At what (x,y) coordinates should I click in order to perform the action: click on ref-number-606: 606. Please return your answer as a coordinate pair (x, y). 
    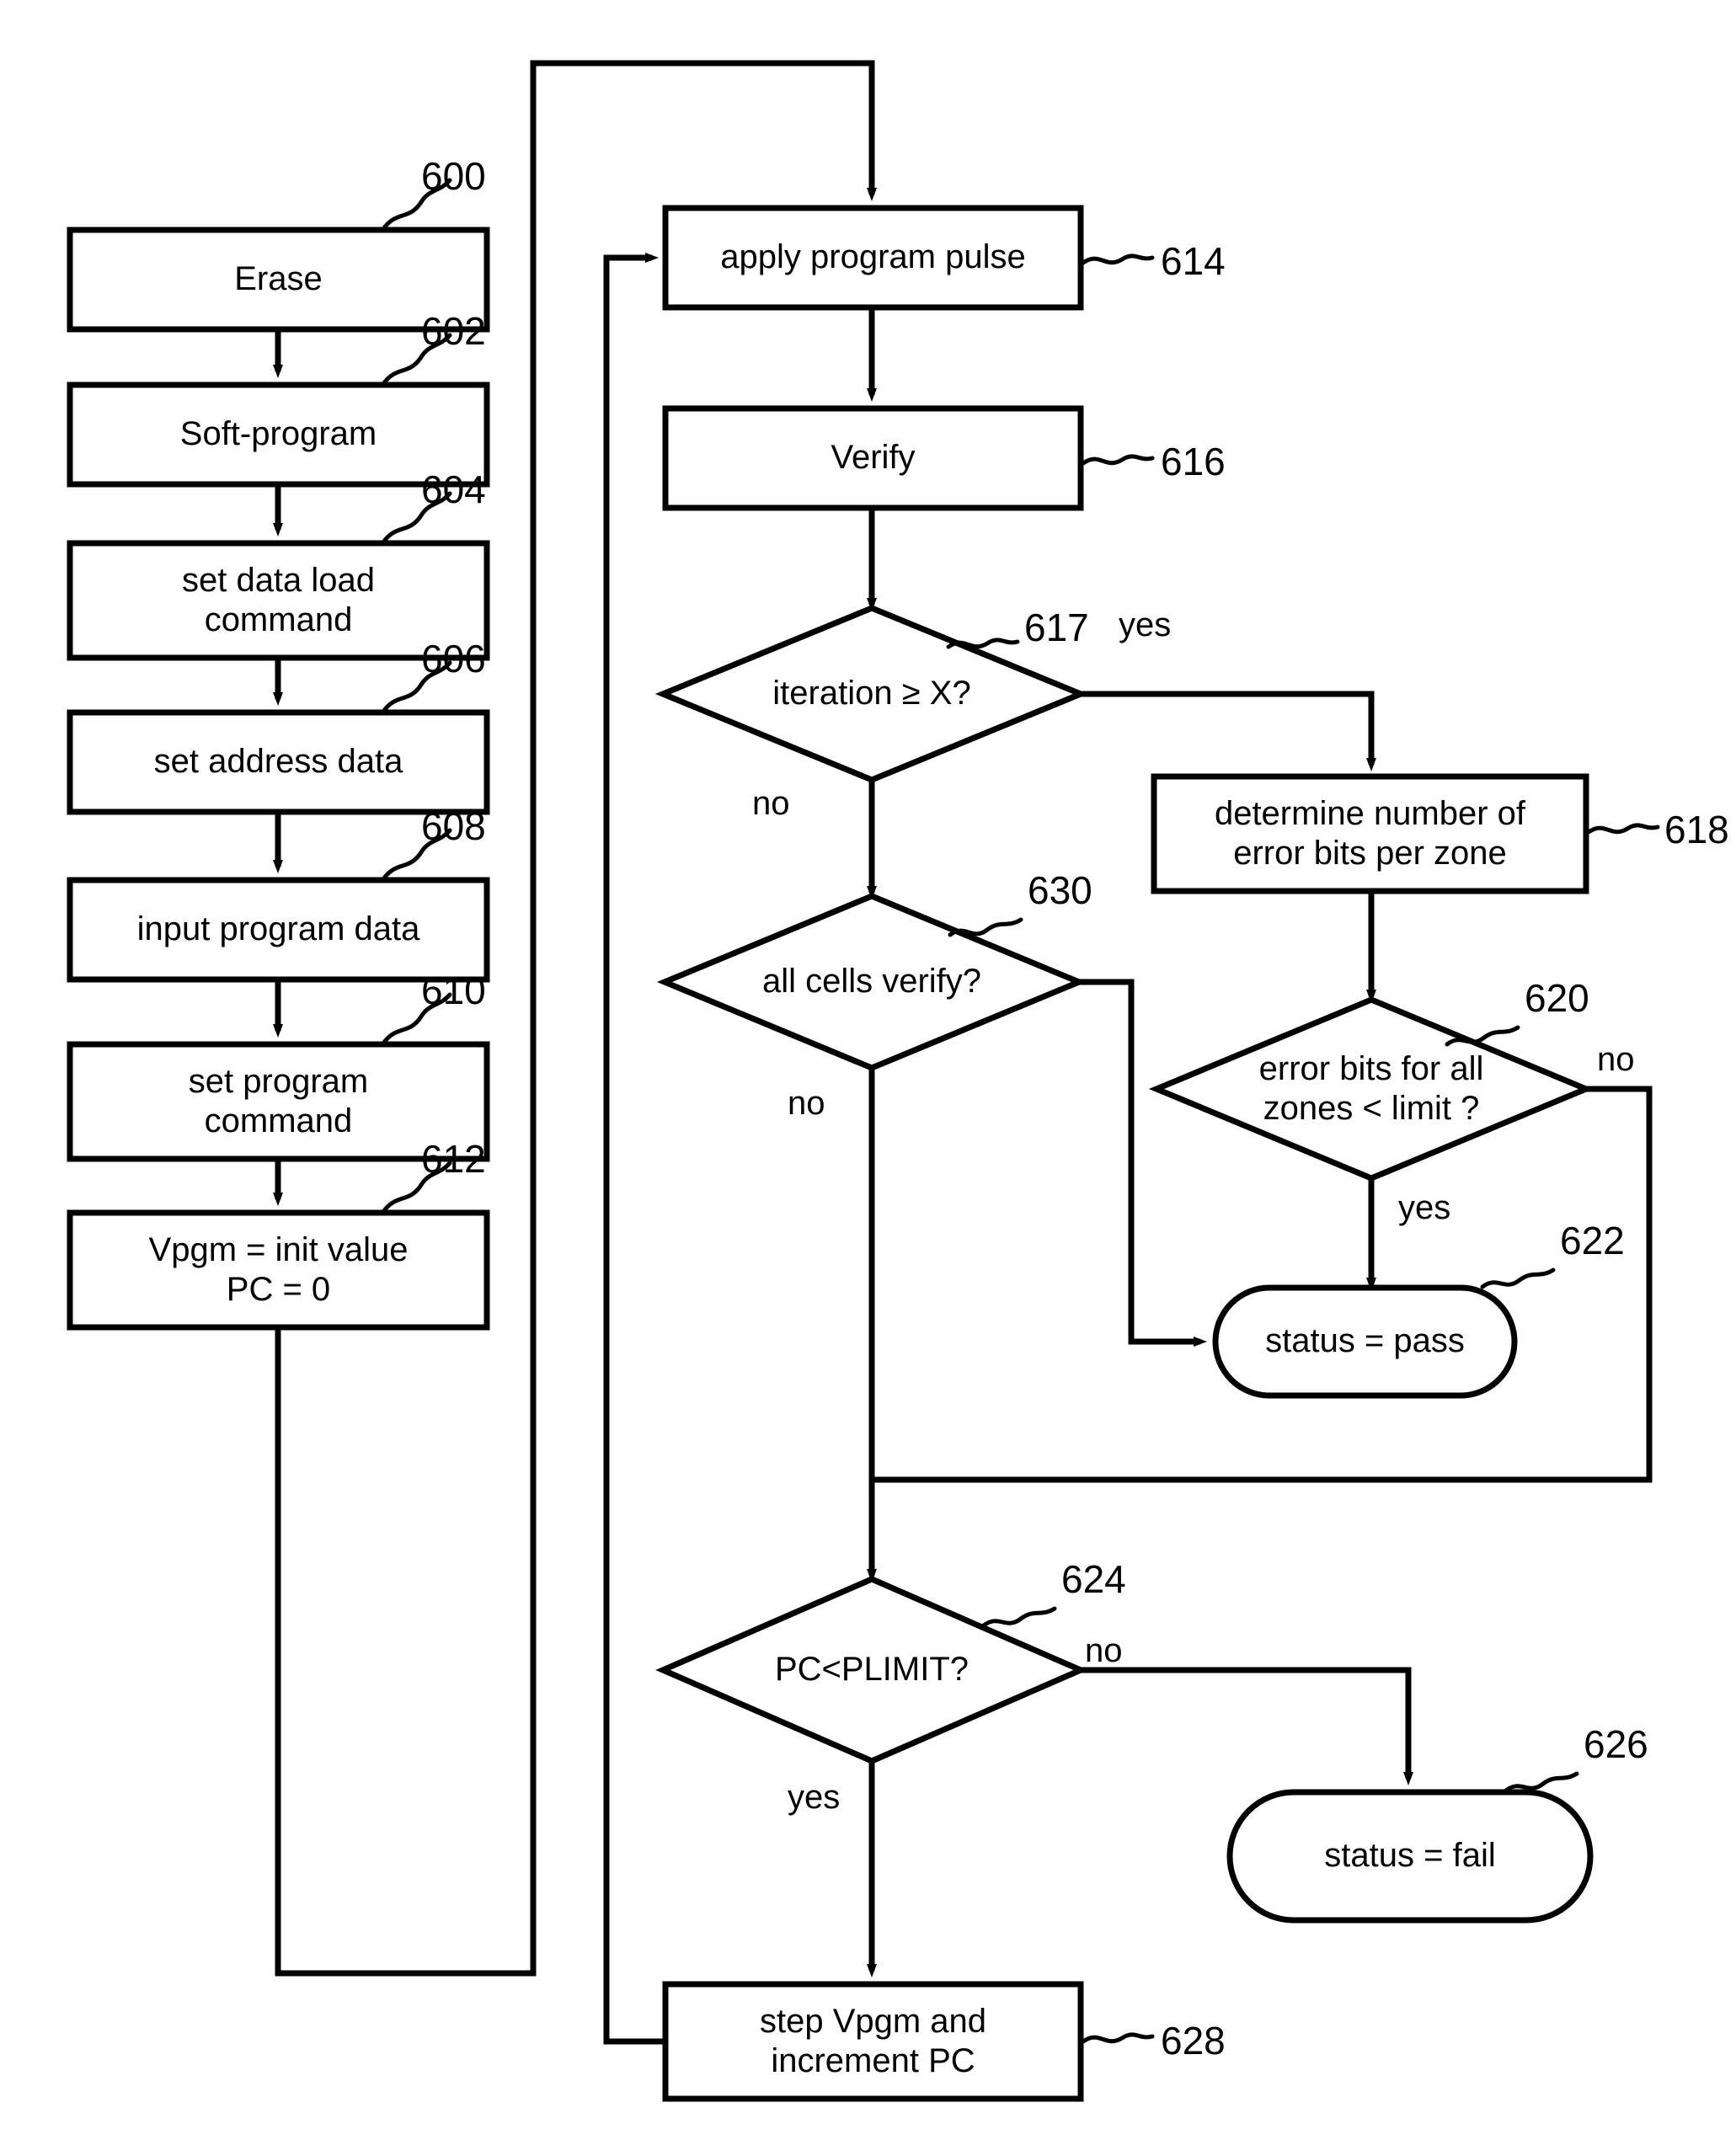
    Looking at the image, I should click on (453, 658).